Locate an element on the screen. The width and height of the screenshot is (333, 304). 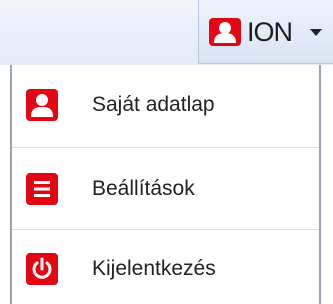
list-icon is located at coordinates (42, 189).